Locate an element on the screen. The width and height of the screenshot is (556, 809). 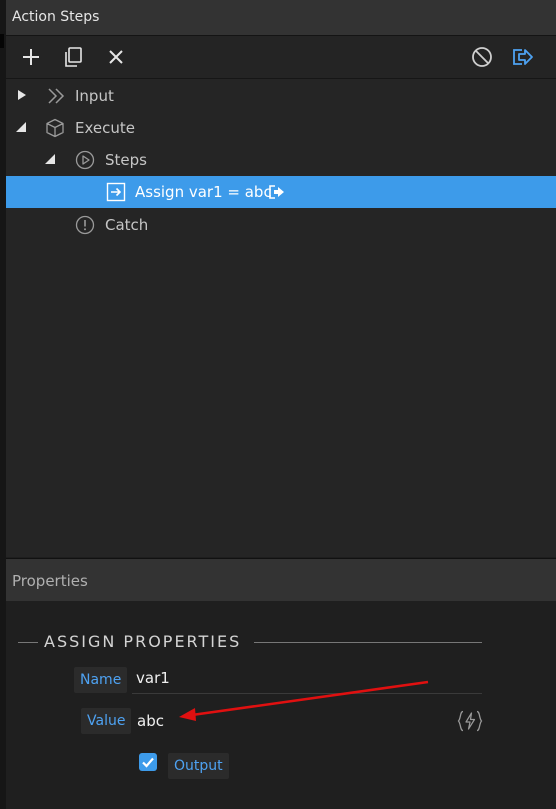
name-field: var1 is located at coordinates (153, 678).